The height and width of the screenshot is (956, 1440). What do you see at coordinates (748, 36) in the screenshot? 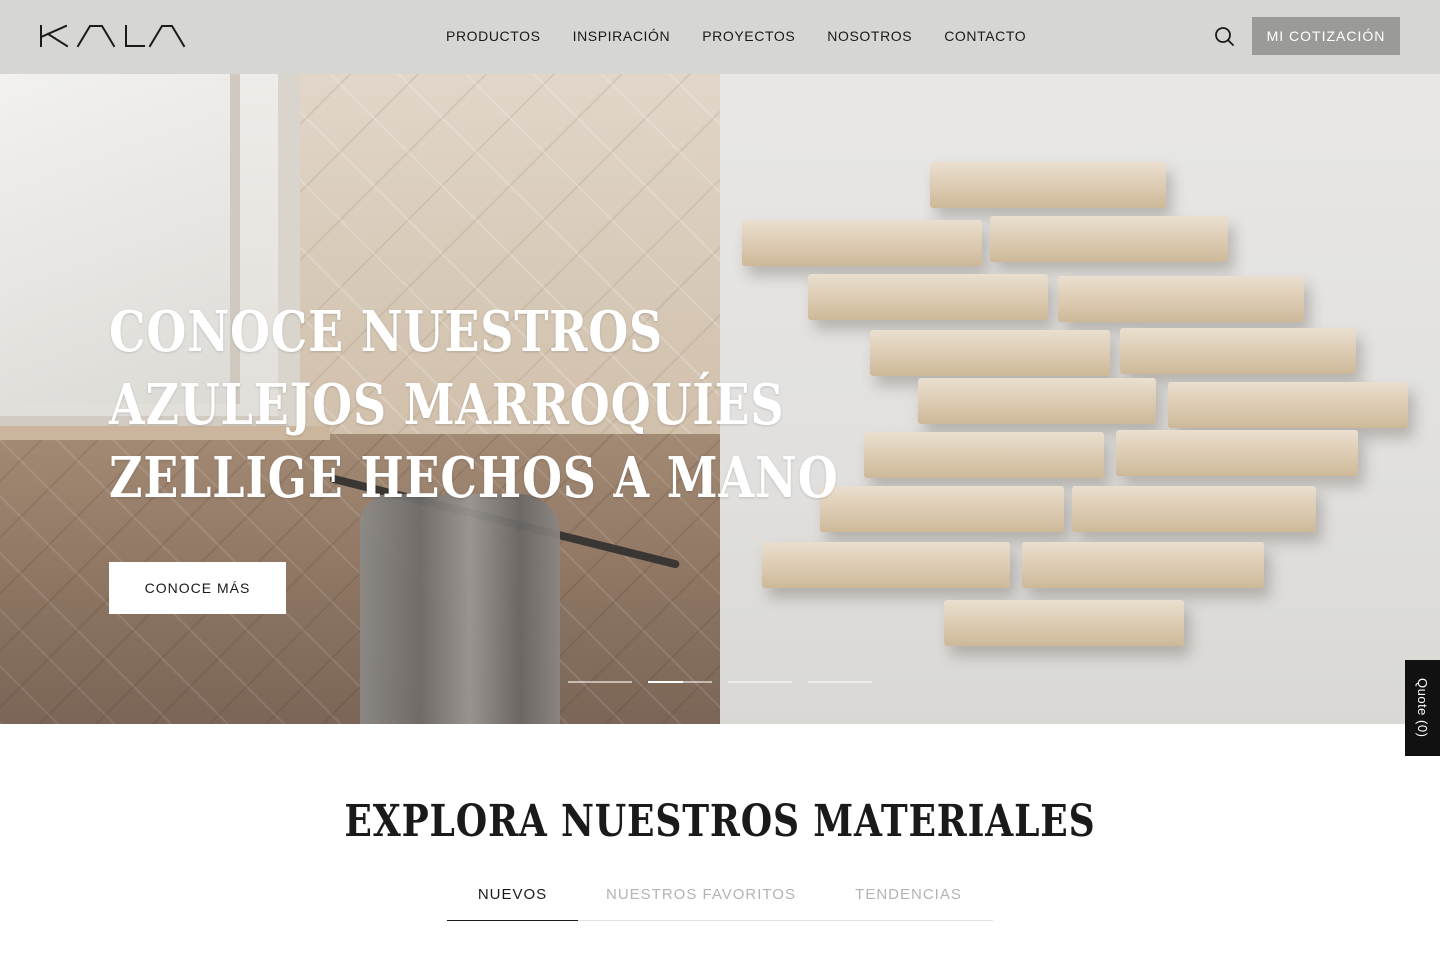
I see `nav-proyectos: PROYECTOS` at bounding box center [748, 36].